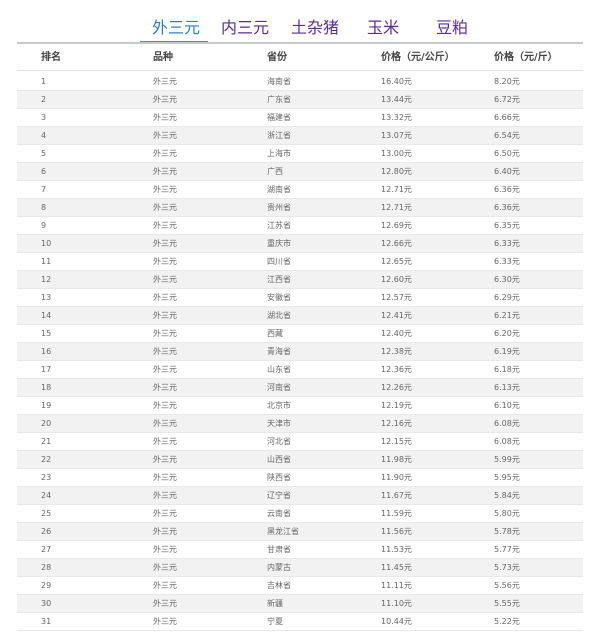  I want to click on rank-cell: 9, so click(44, 225).